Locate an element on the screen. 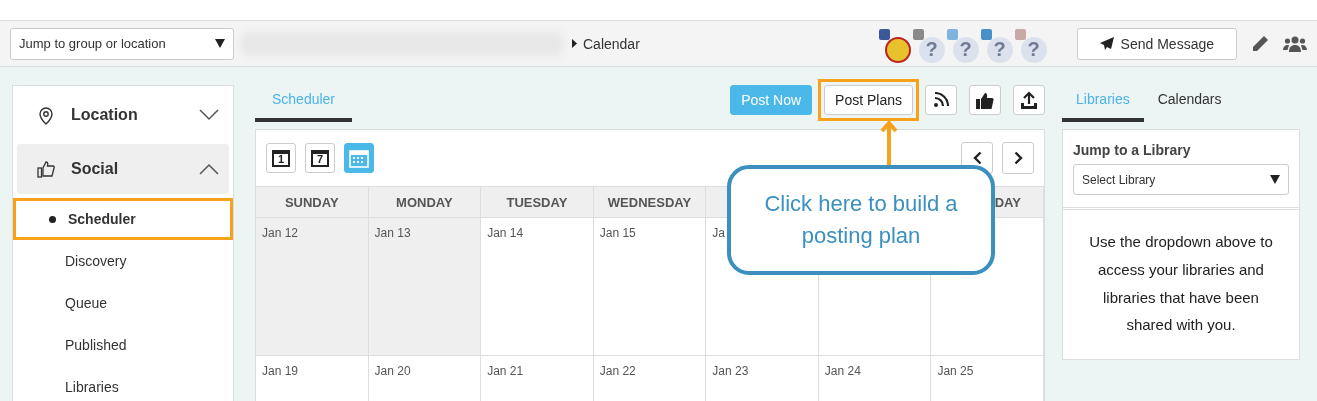 This screenshot has height=401, width=1317. day-header: TUESDAY is located at coordinates (537, 202).